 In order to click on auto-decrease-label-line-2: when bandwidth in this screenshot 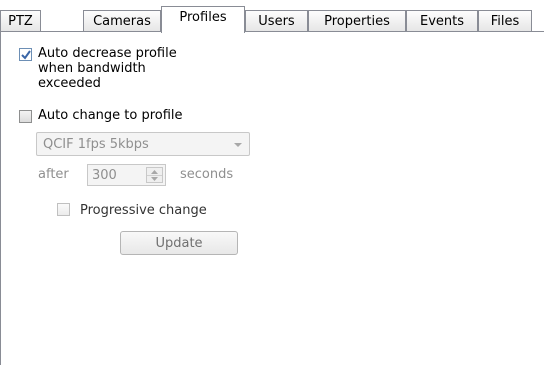, I will do `click(92, 68)`.